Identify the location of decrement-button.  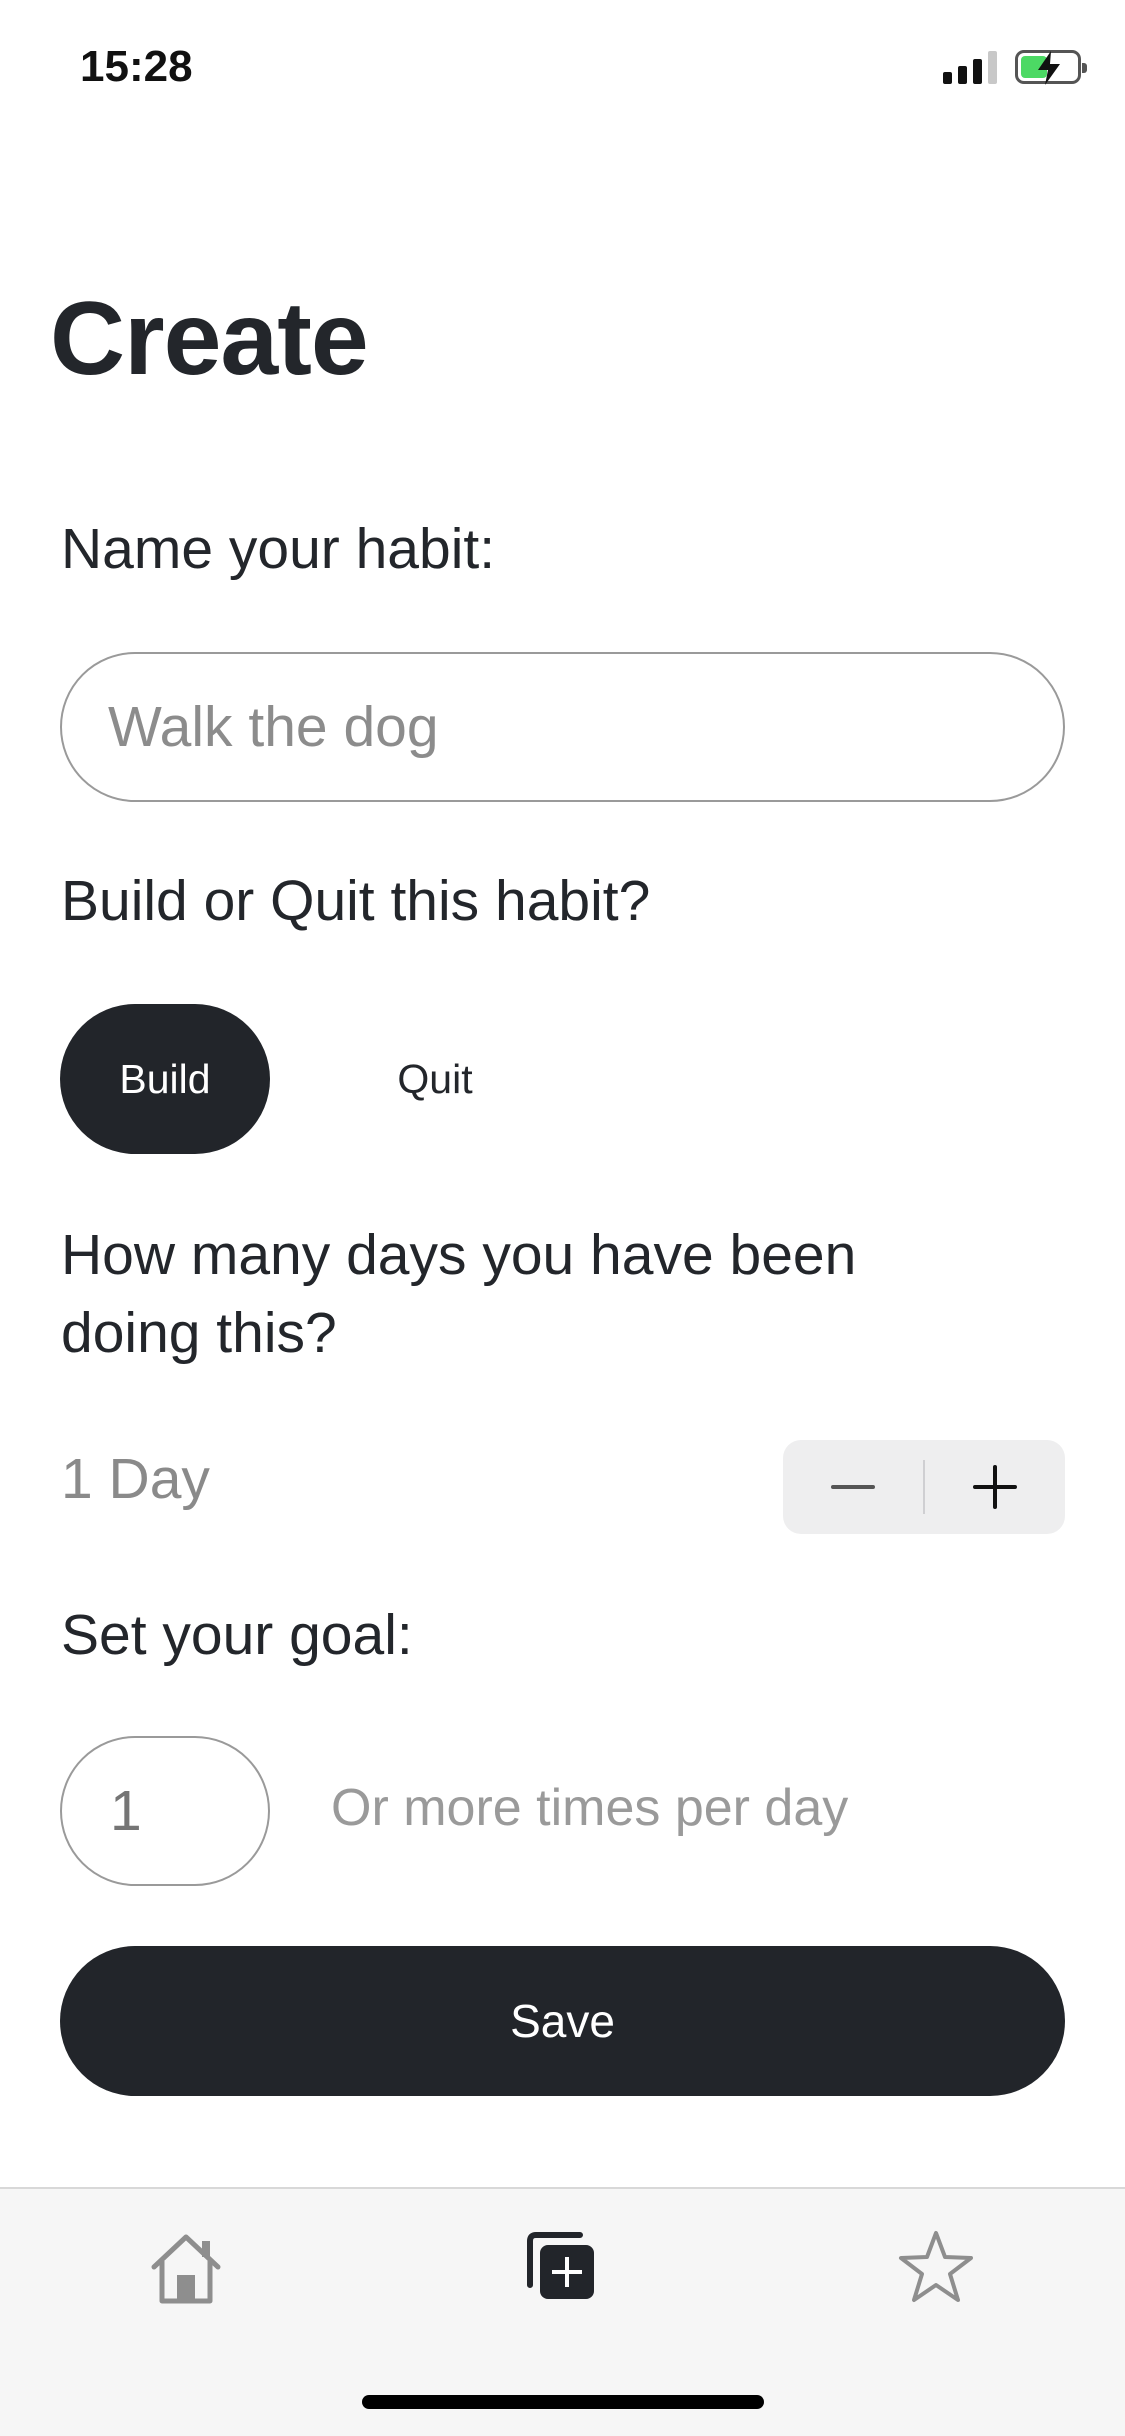
(853, 1487).